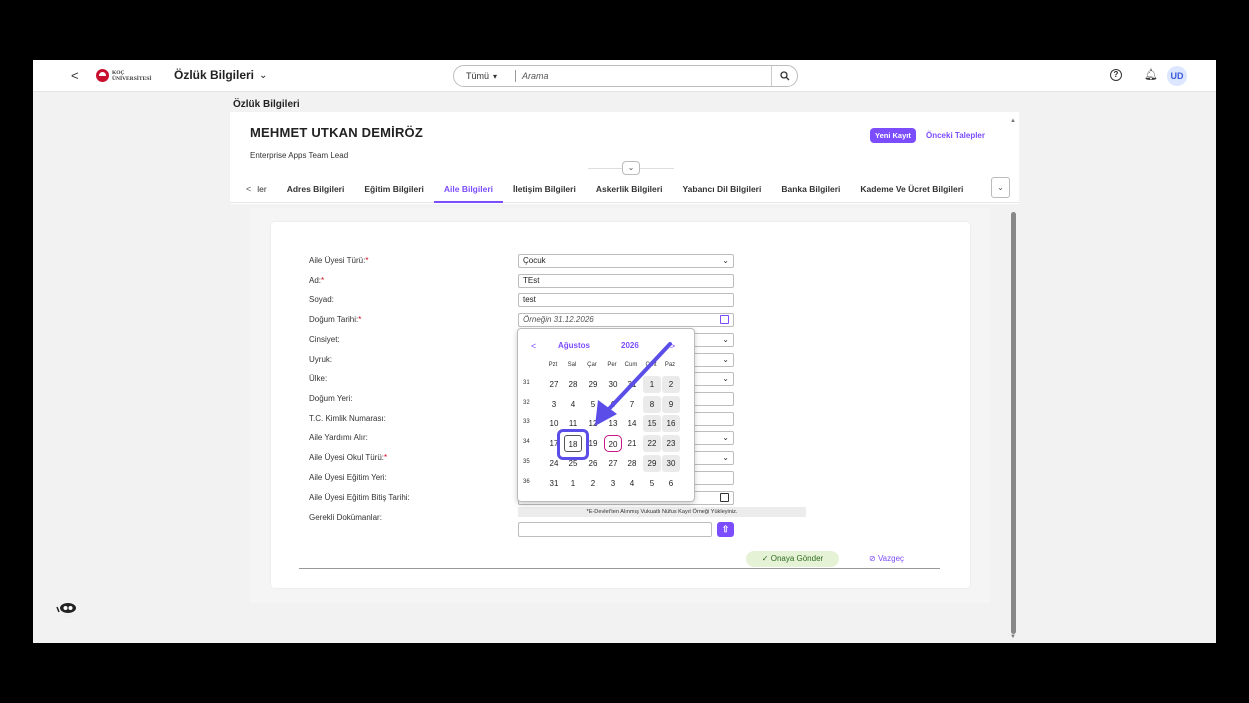 The width and height of the screenshot is (1249, 703). What do you see at coordinates (633, 384) in the screenshot?
I see `annotation-arrow-icon` at bounding box center [633, 384].